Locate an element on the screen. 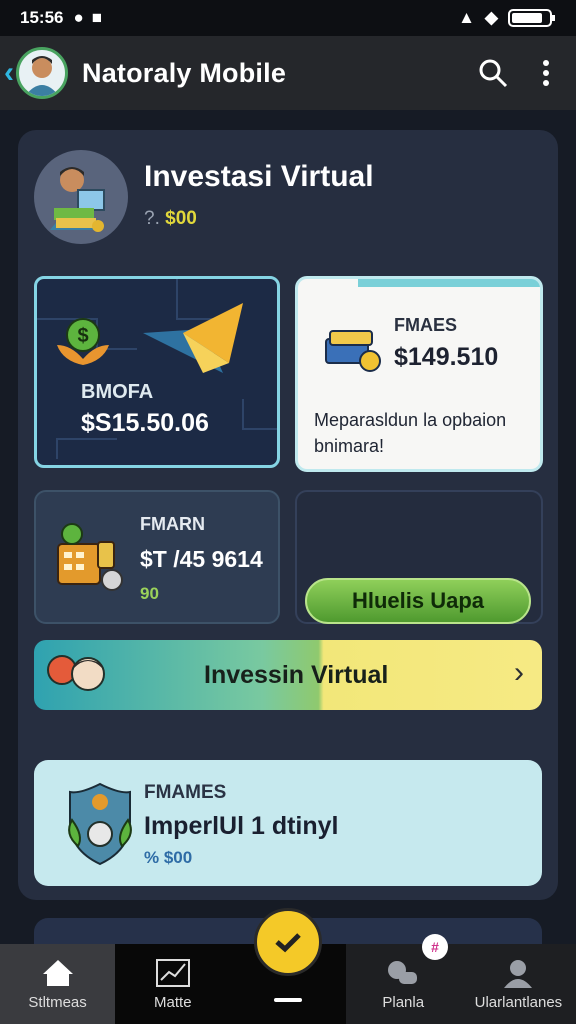 Image resolution: width=576 pixels, height=1024 pixels. message-icon: ■ is located at coordinates (97, 17).